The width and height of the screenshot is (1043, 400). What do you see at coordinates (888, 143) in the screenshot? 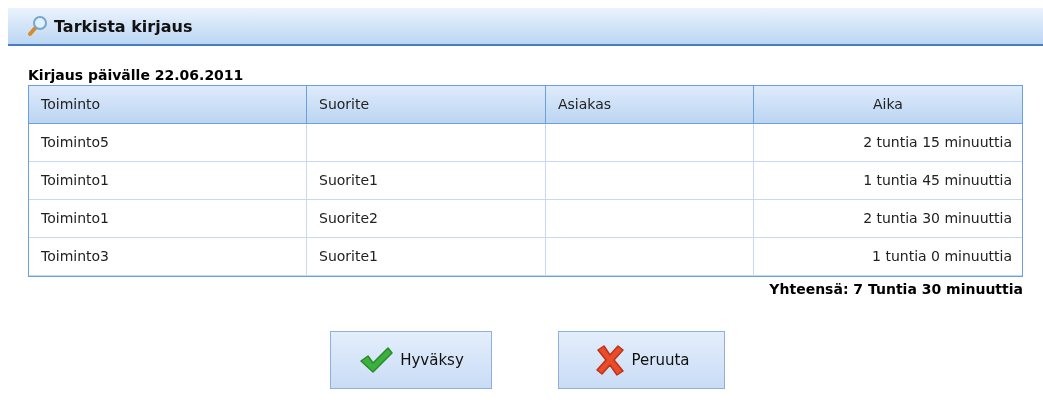
I see `table-cell: 2 tuntia 15 minuuttia` at bounding box center [888, 143].